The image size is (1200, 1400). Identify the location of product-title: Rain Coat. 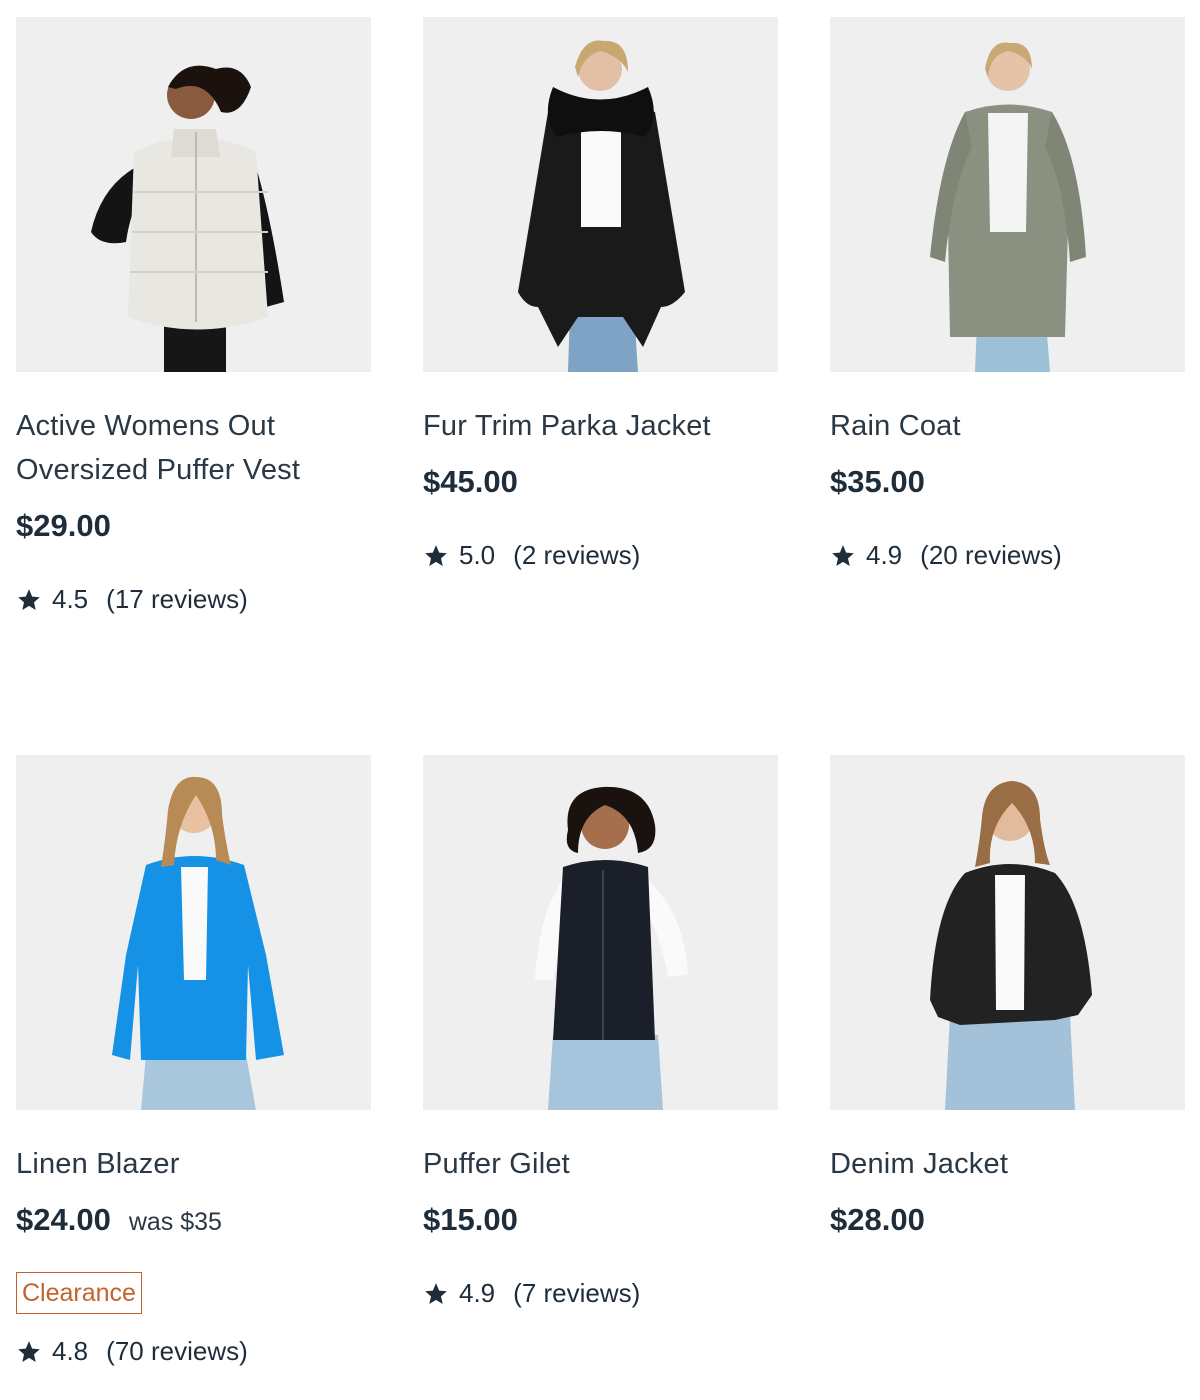
(1007, 426).